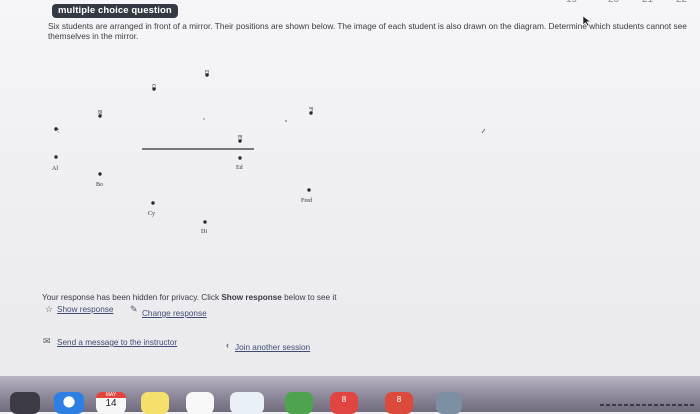 The width and height of the screenshot is (700, 414). Describe the element at coordinates (648, 405) in the screenshot. I see `dock-divider` at that location.